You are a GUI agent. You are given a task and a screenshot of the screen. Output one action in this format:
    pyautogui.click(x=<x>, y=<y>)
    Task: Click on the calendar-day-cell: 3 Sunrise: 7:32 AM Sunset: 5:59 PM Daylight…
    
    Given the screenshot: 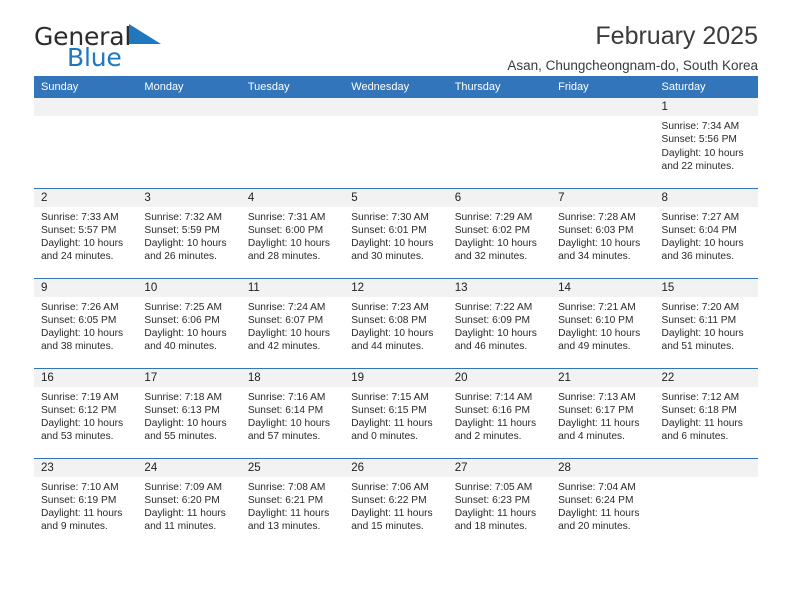 What is the action you would take?
    pyautogui.click(x=189, y=233)
    